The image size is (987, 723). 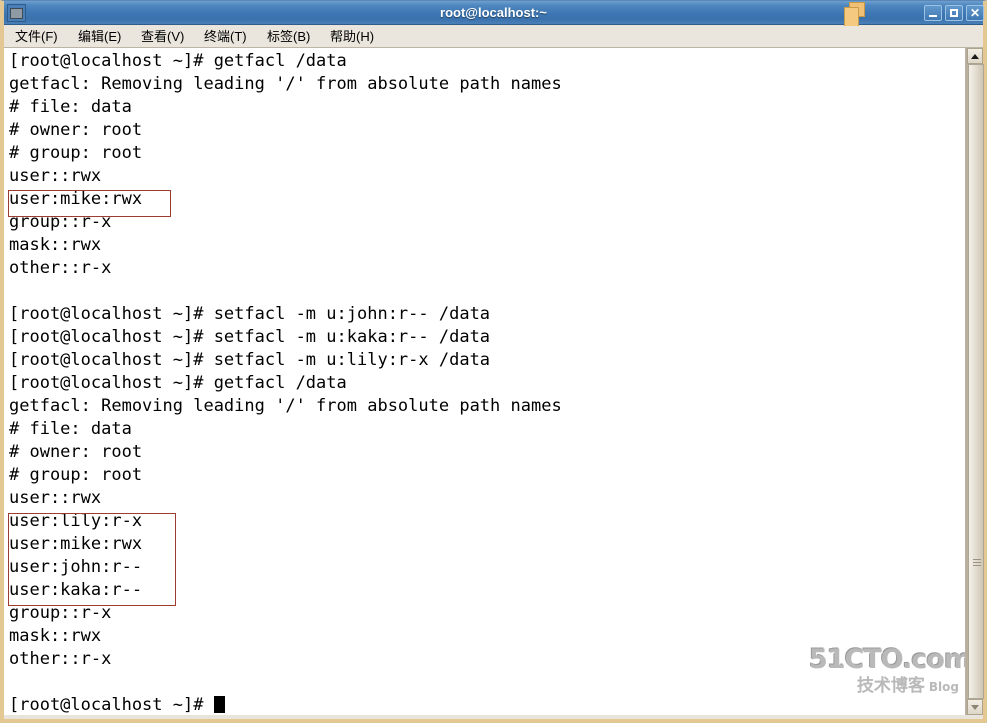 What do you see at coordinates (933, 13) in the screenshot?
I see `minimize-button` at bounding box center [933, 13].